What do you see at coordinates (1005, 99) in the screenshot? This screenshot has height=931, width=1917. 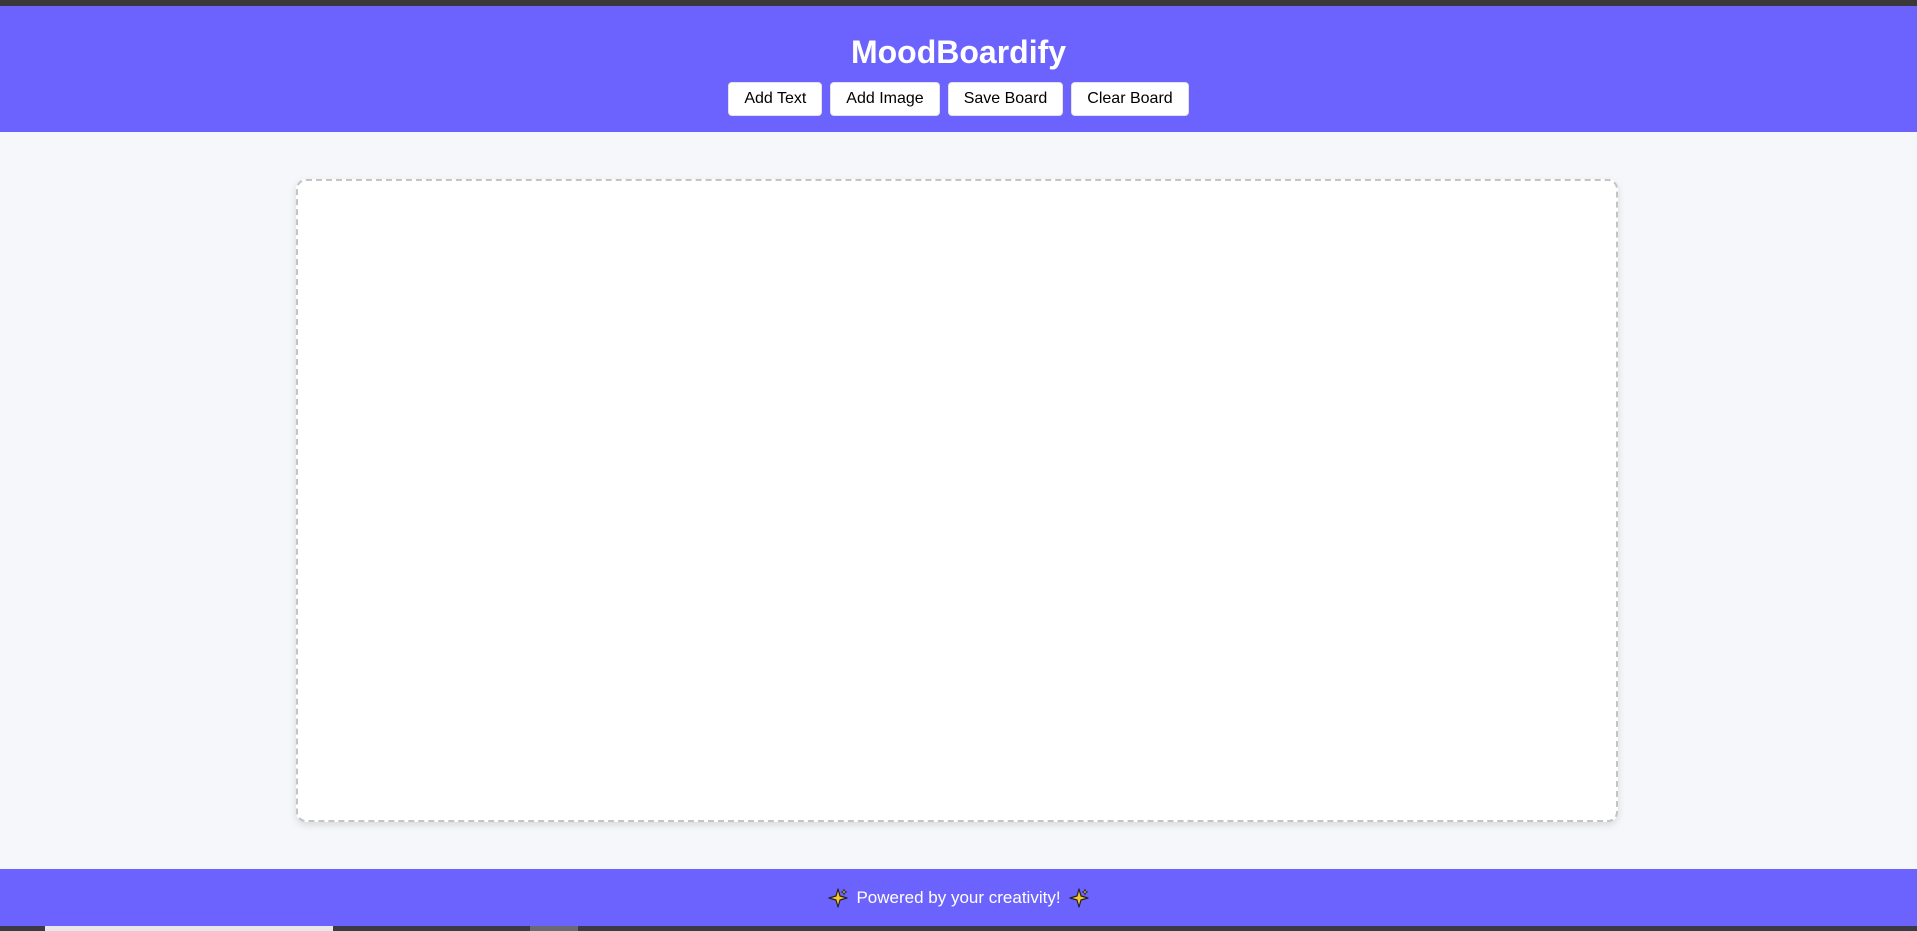 I see `save-board-button: Save Board` at bounding box center [1005, 99].